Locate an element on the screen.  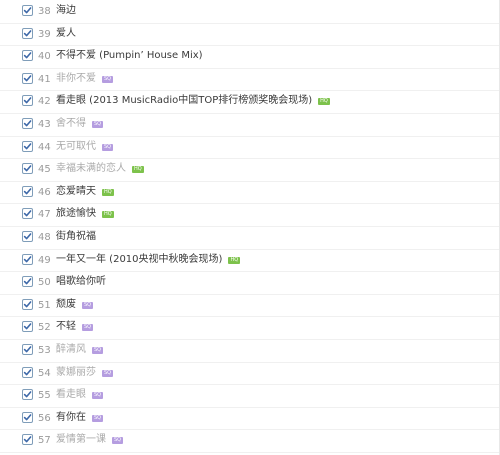
song-row: 56 有你在 SQ is located at coordinates (249, 419).